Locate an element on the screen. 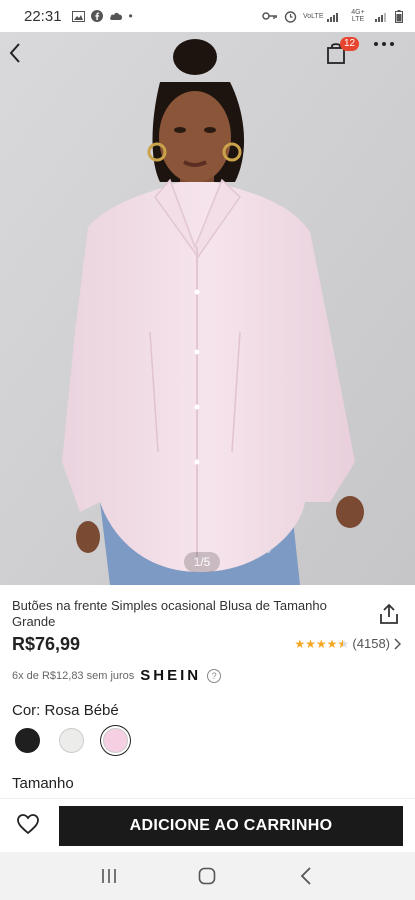 This screenshot has height=900, width=415. chevron-right-icon is located at coordinates (397, 643).